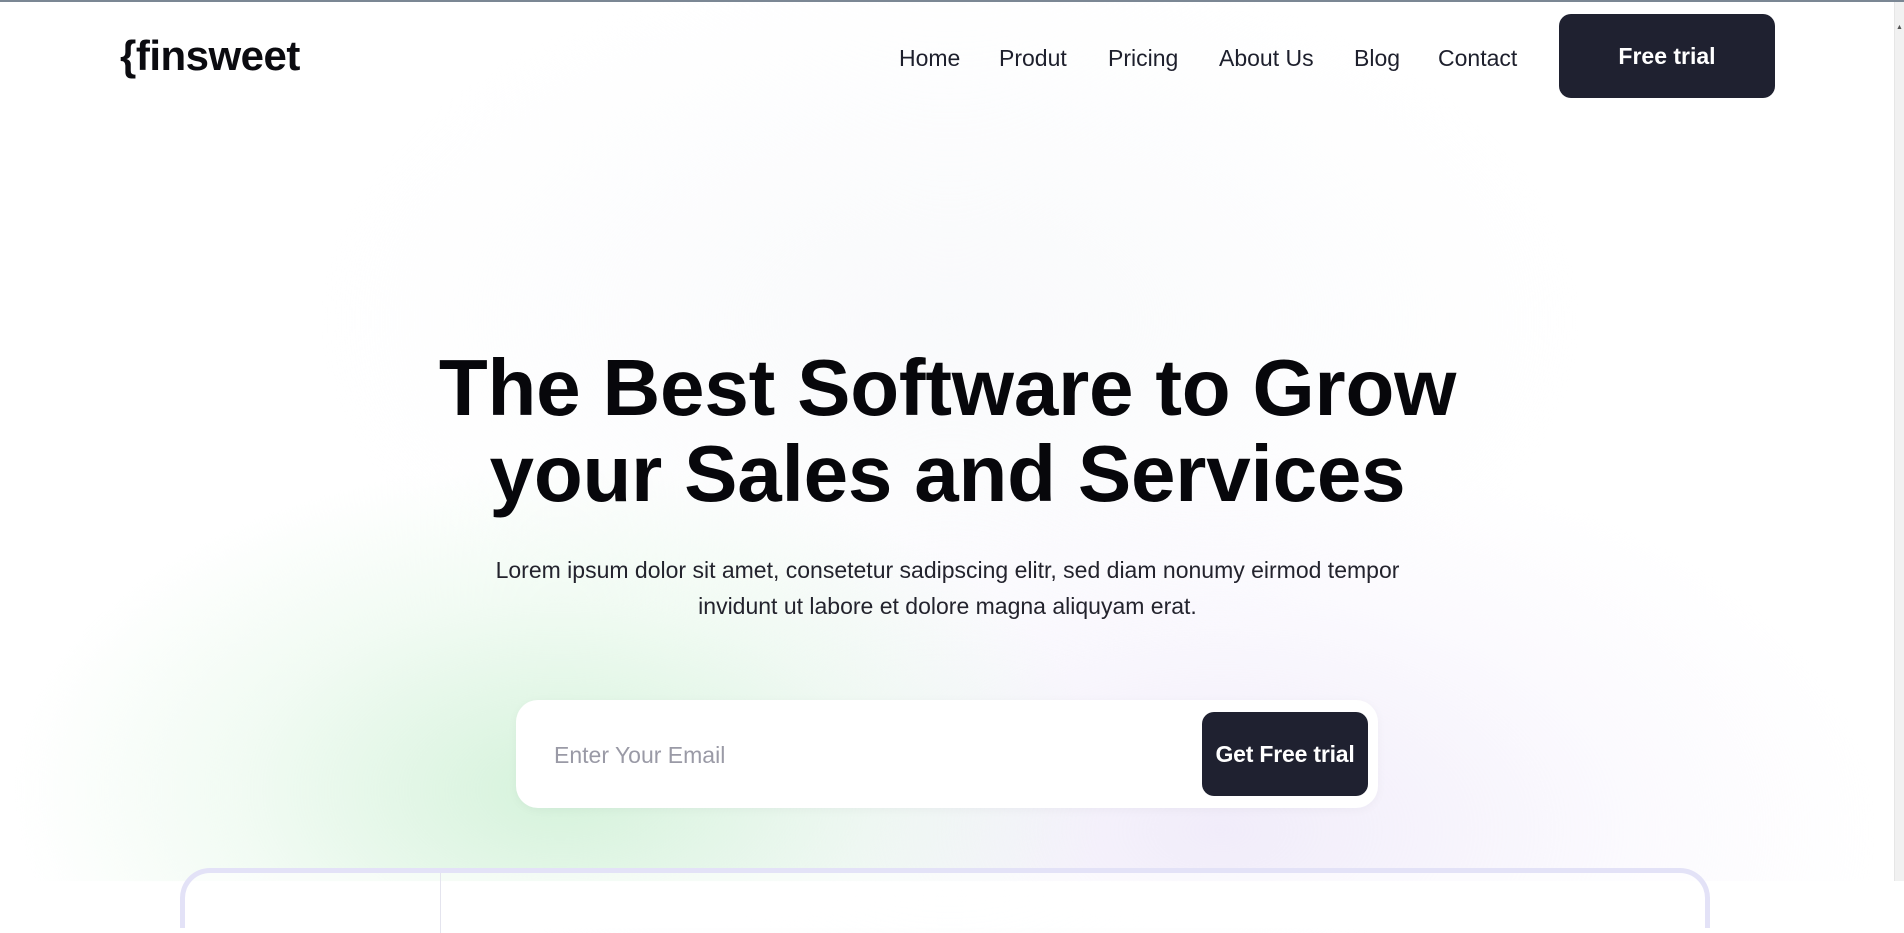 This screenshot has width=1904, height=933. What do you see at coordinates (947, 387) in the screenshot?
I see `hero-title-line-1: The Best Software to Grow` at bounding box center [947, 387].